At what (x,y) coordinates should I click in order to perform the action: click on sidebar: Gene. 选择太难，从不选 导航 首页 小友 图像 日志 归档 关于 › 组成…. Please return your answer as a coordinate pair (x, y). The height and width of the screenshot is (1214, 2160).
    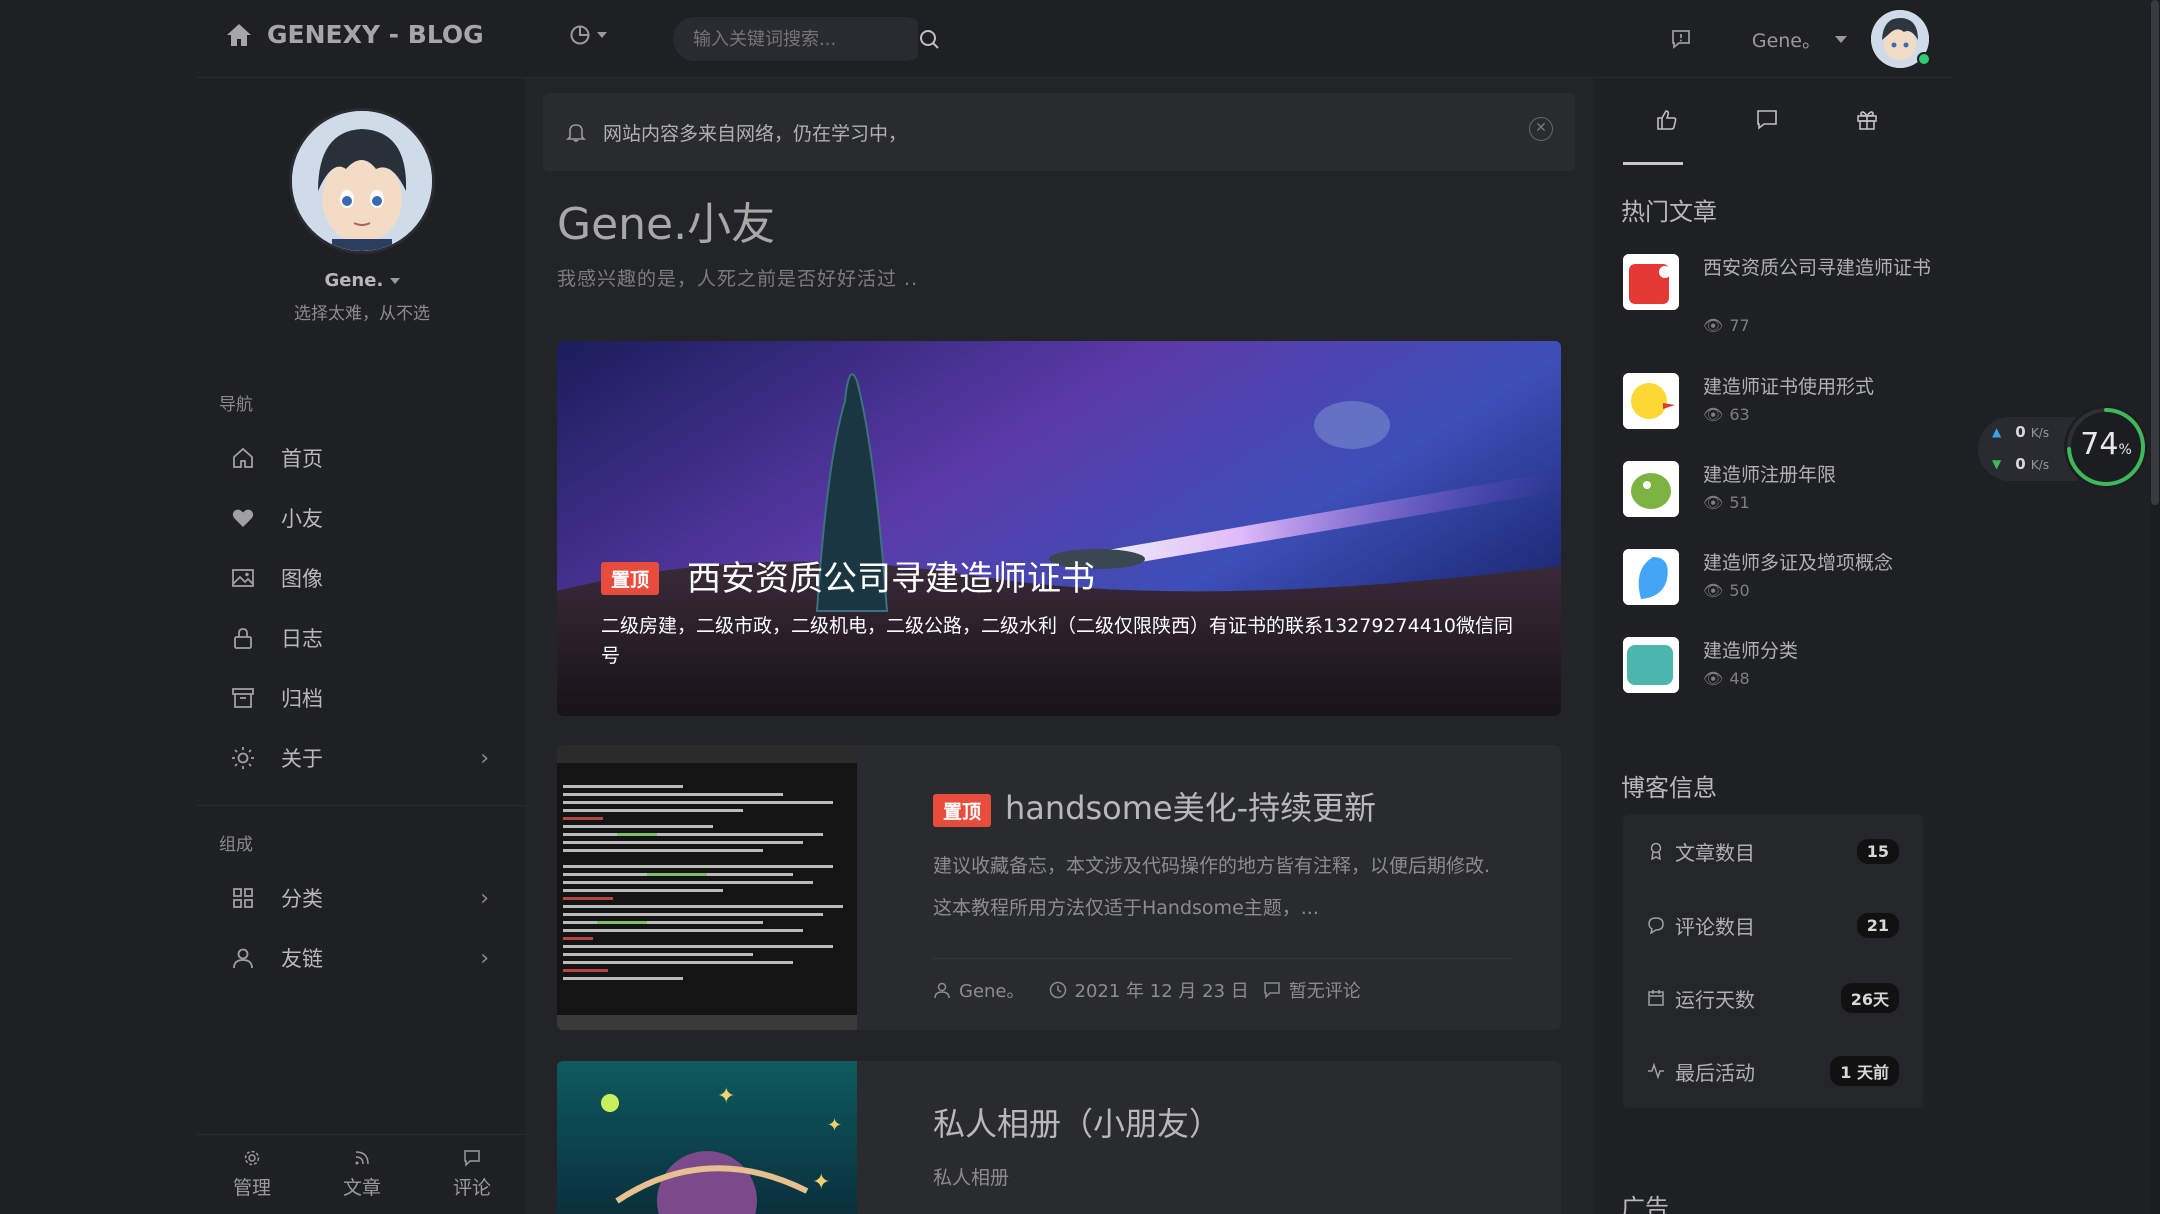
    Looking at the image, I should click on (362, 646).